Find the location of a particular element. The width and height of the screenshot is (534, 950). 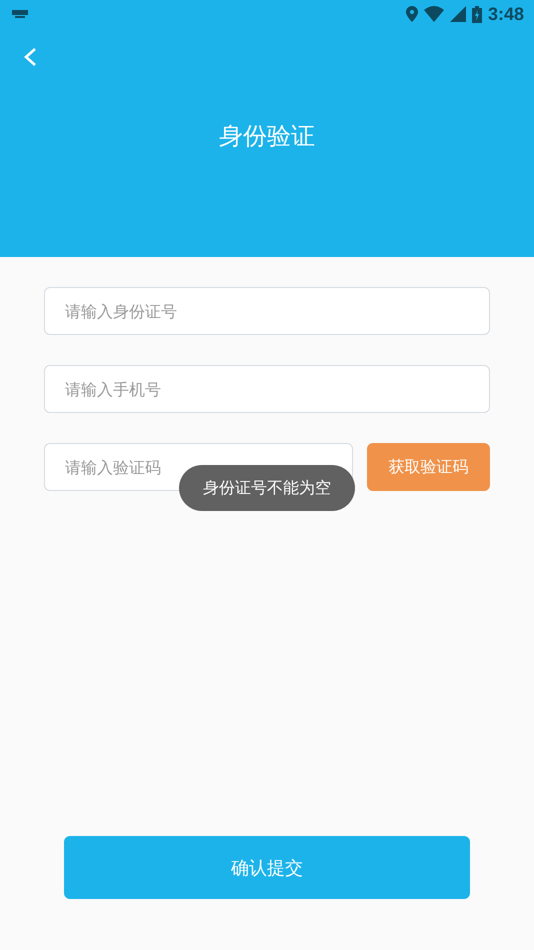

status-time: 3:48 is located at coordinates (506, 14).